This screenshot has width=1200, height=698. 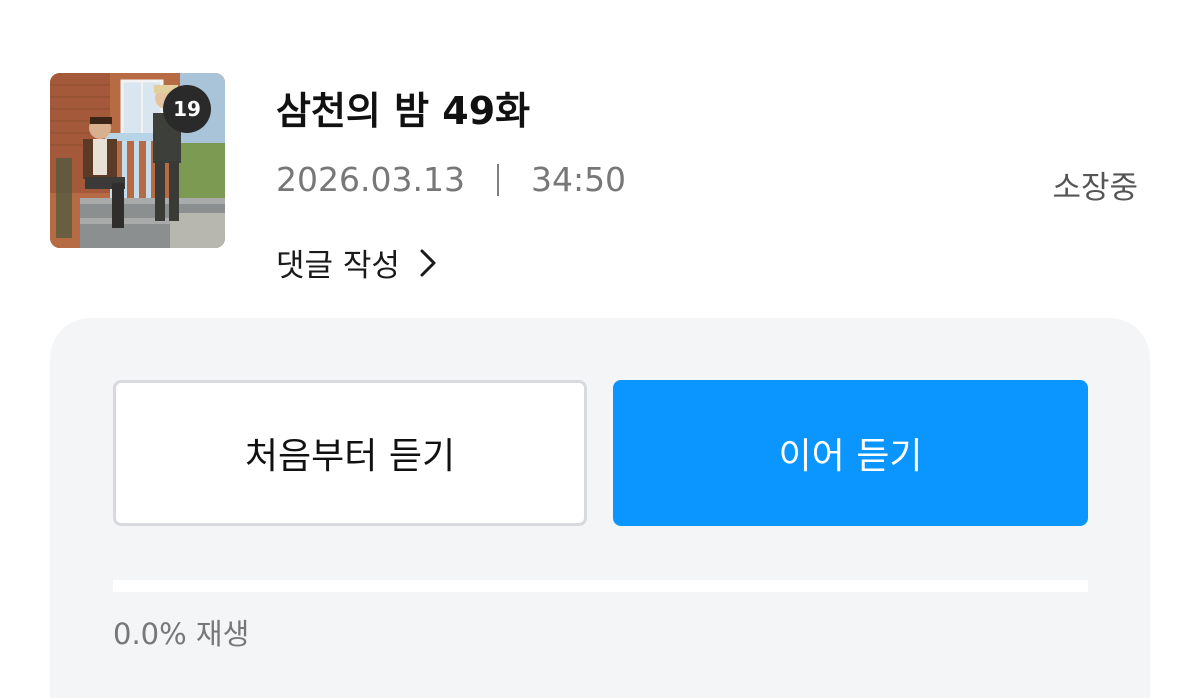 What do you see at coordinates (350, 456) in the screenshot?
I see `play-from-start-label: 처음부터 듣기` at bounding box center [350, 456].